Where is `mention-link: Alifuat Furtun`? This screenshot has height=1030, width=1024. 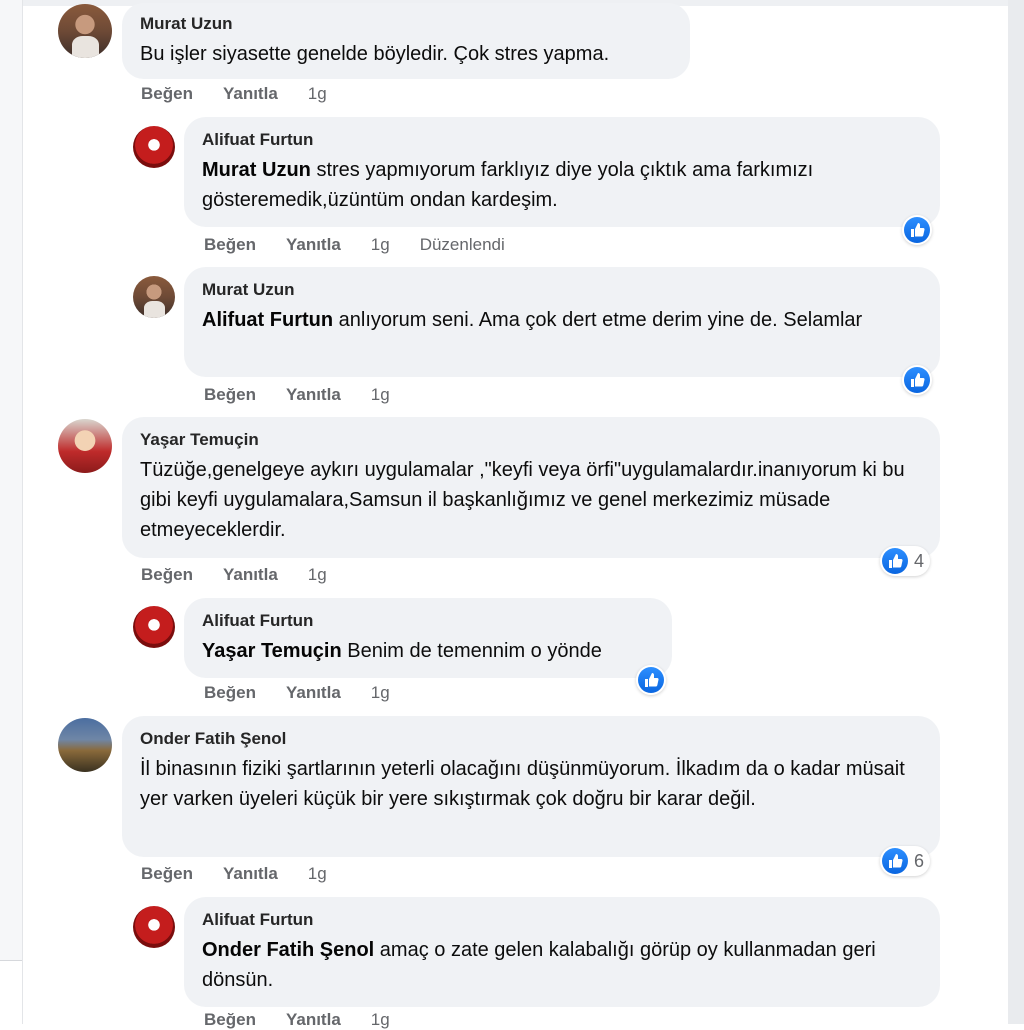 mention-link: Alifuat Furtun is located at coordinates (267, 320).